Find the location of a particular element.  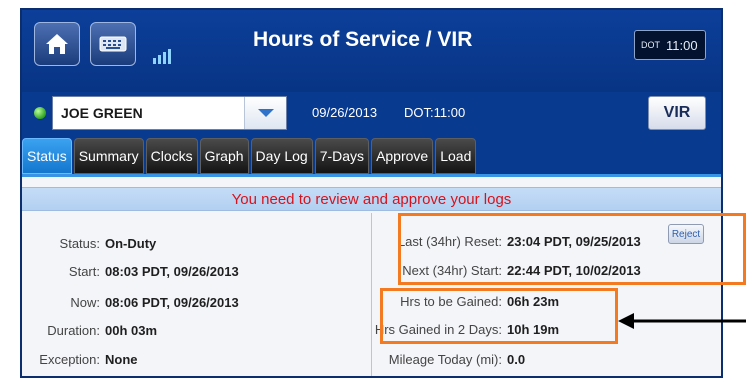

duration-value: 00h 03m is located at coordinates (131, 330).